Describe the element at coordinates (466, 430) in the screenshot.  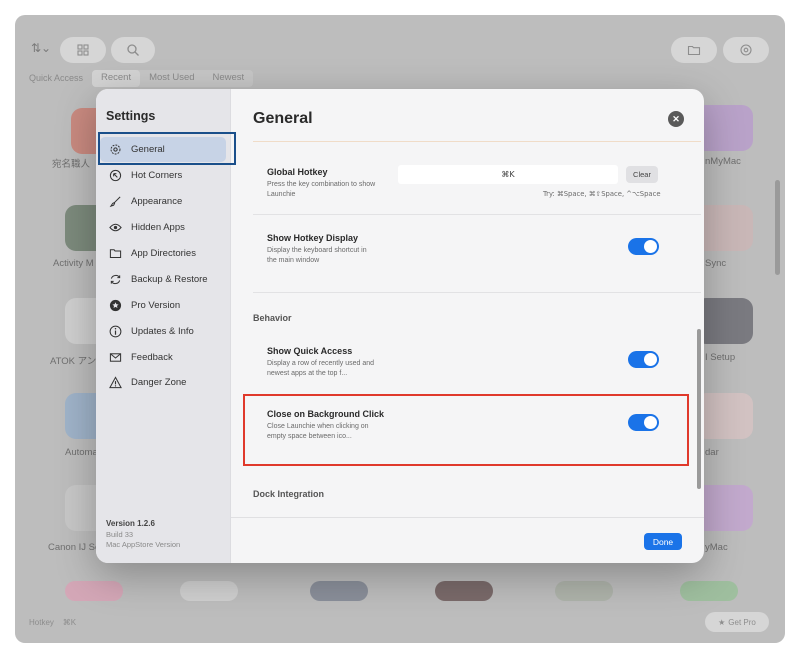
I see `highlight-annotation` at that location.